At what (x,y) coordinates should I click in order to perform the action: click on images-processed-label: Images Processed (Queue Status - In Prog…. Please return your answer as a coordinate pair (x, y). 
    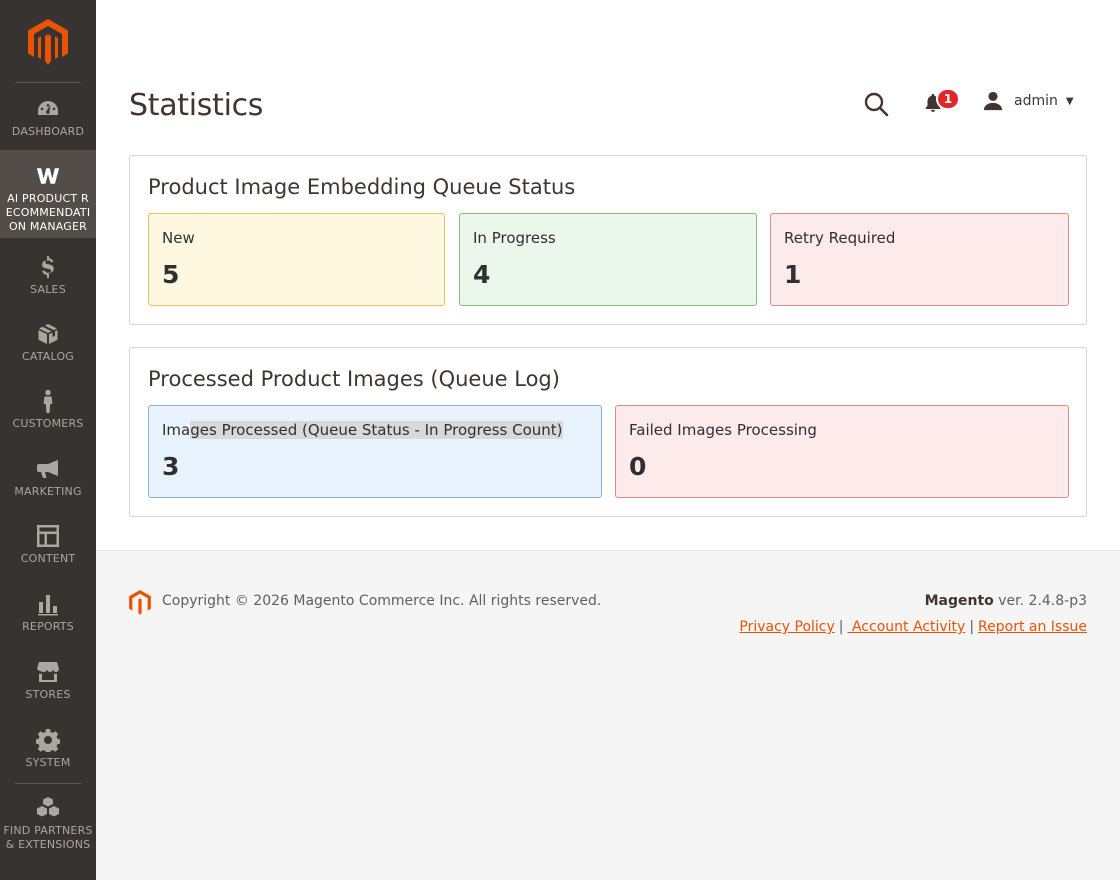
    Looking at the image, I should click on (362, 430).